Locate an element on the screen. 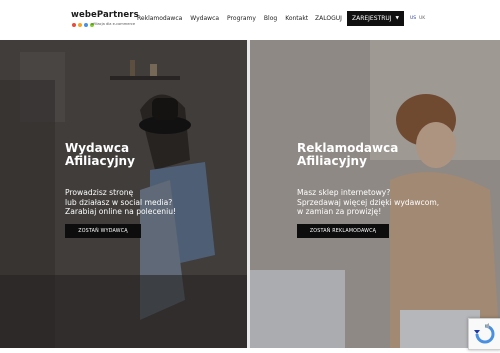 The image size is (500, 353). nav-item-reklamodawca: Reklamodawca is located at coordinates (159, 18).